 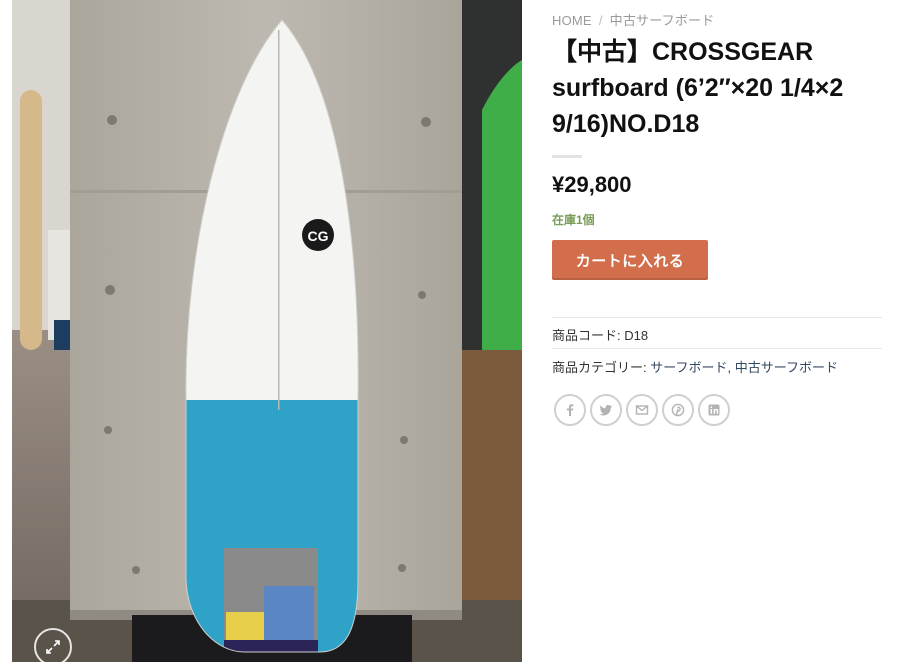 I want to click on share-facebook-button, so click(x=570, y=410).